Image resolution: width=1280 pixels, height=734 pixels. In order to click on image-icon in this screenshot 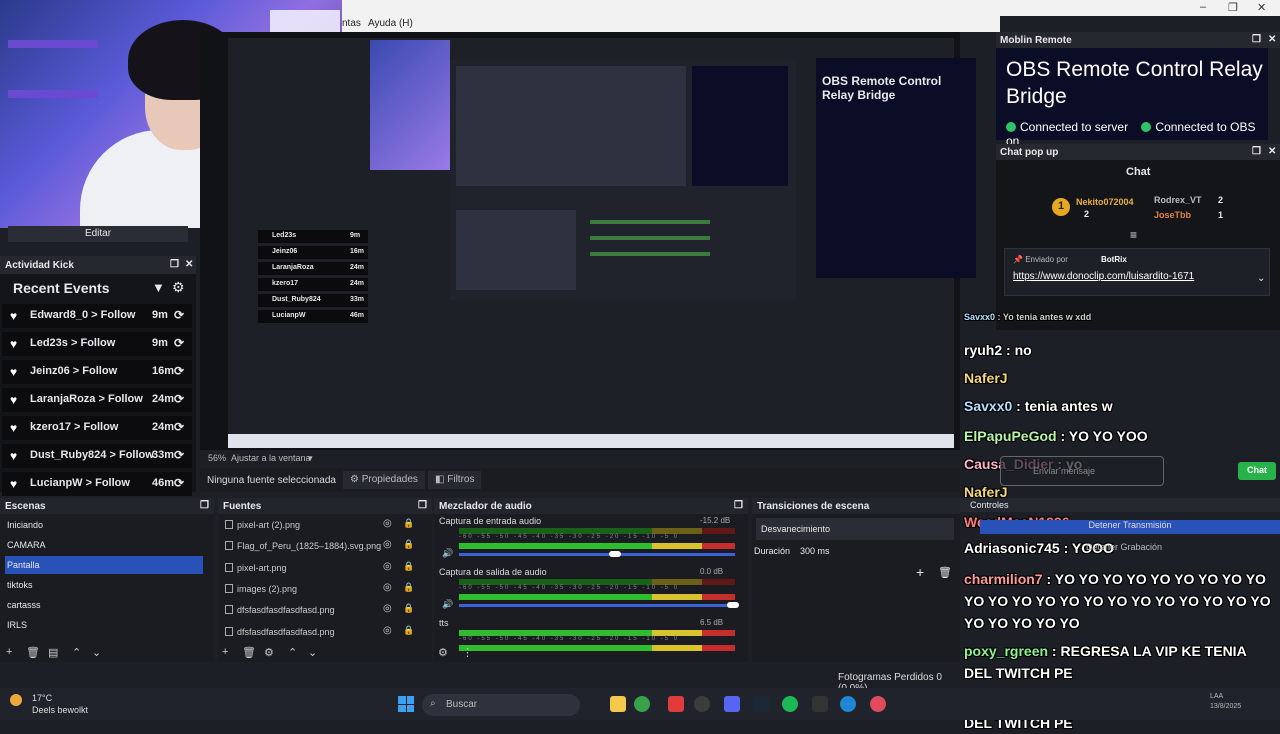, I will do `click(229, 588)`.